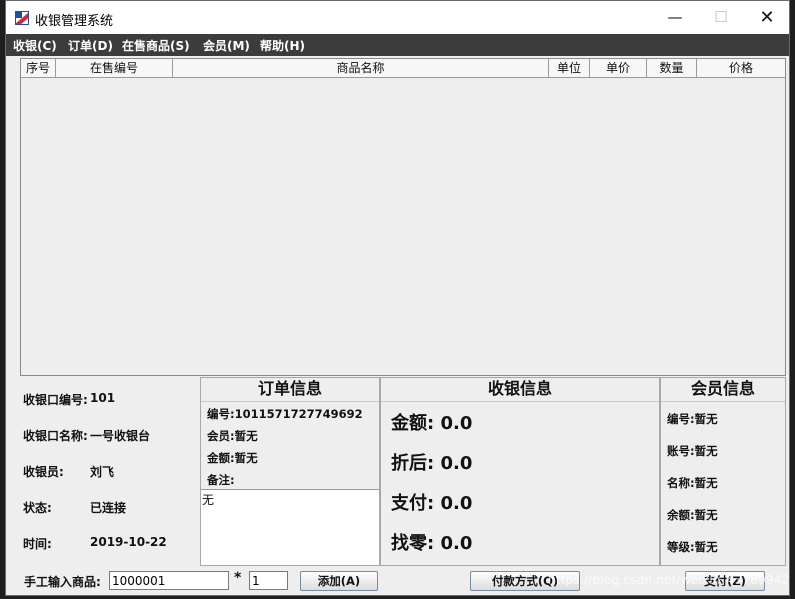 Image resolution: width=795 pixels, height=599 pixels. What do you see at coordinates (37, 508) in the screenshot?
I see `status-label: 状态:` at bounding box center [37, 508].